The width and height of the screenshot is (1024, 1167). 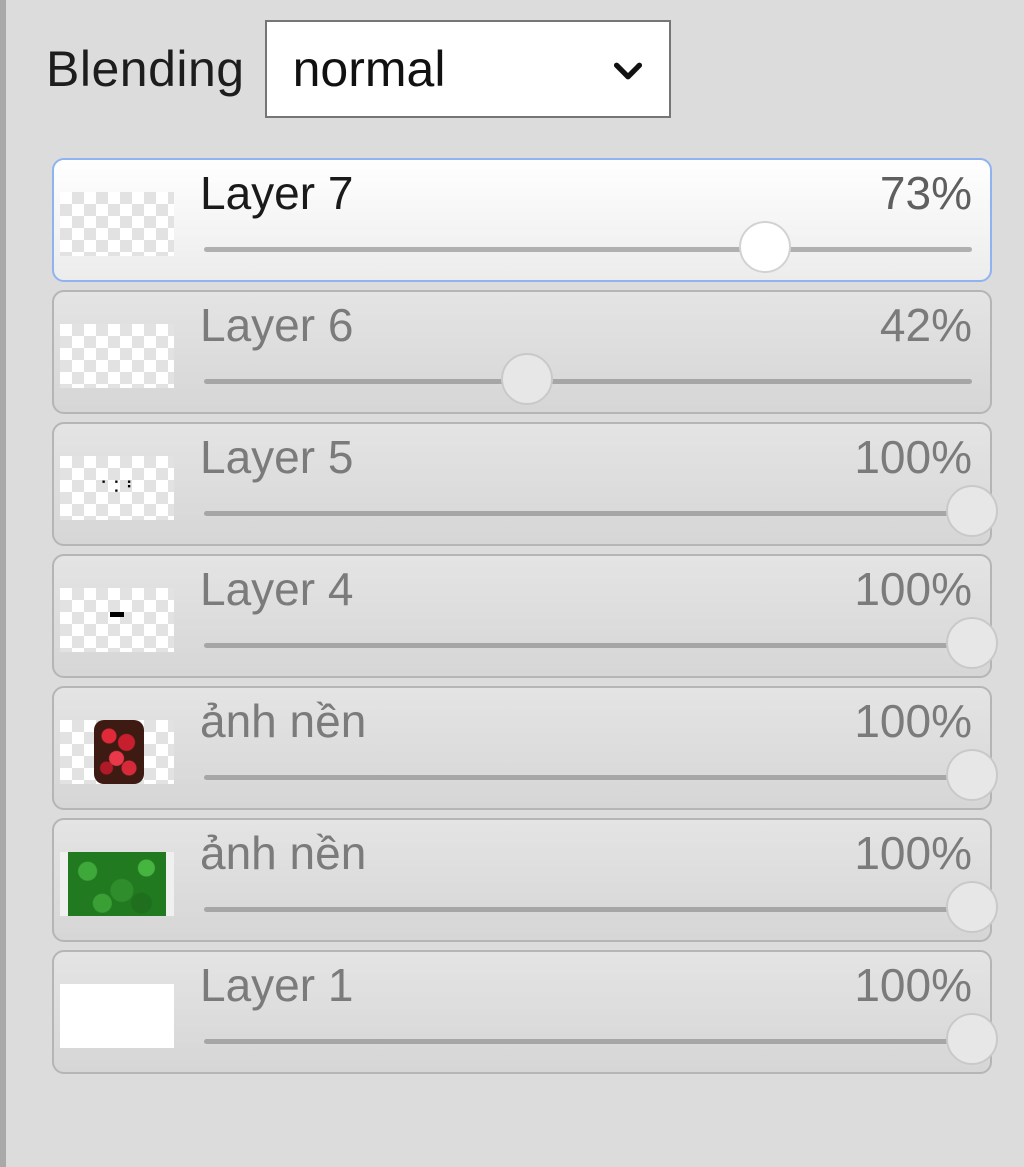 What do you see at coordinates (522, 352) in the screenshot?
I see `layer-item: Layer 6 42%` at bounding box center [522, 352].